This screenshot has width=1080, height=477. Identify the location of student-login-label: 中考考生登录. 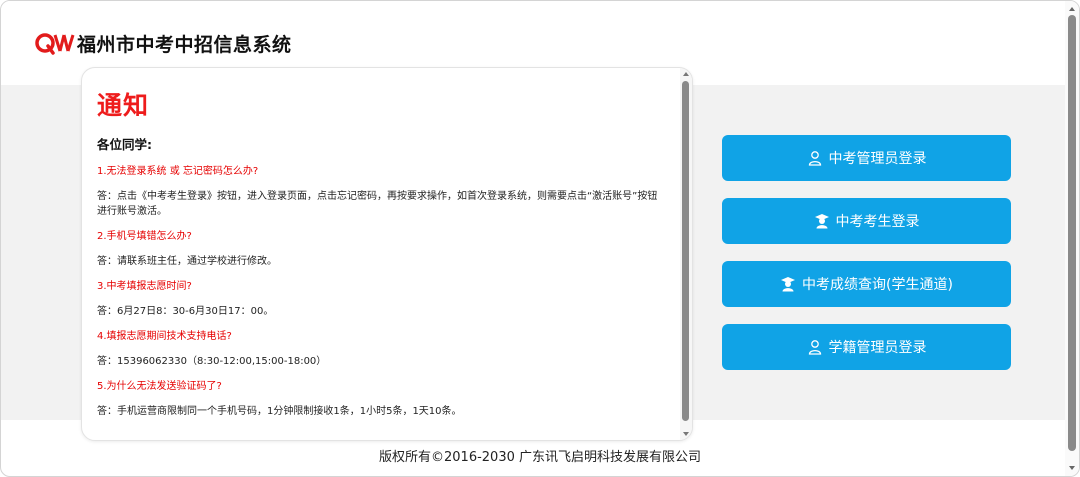
(877, 222).